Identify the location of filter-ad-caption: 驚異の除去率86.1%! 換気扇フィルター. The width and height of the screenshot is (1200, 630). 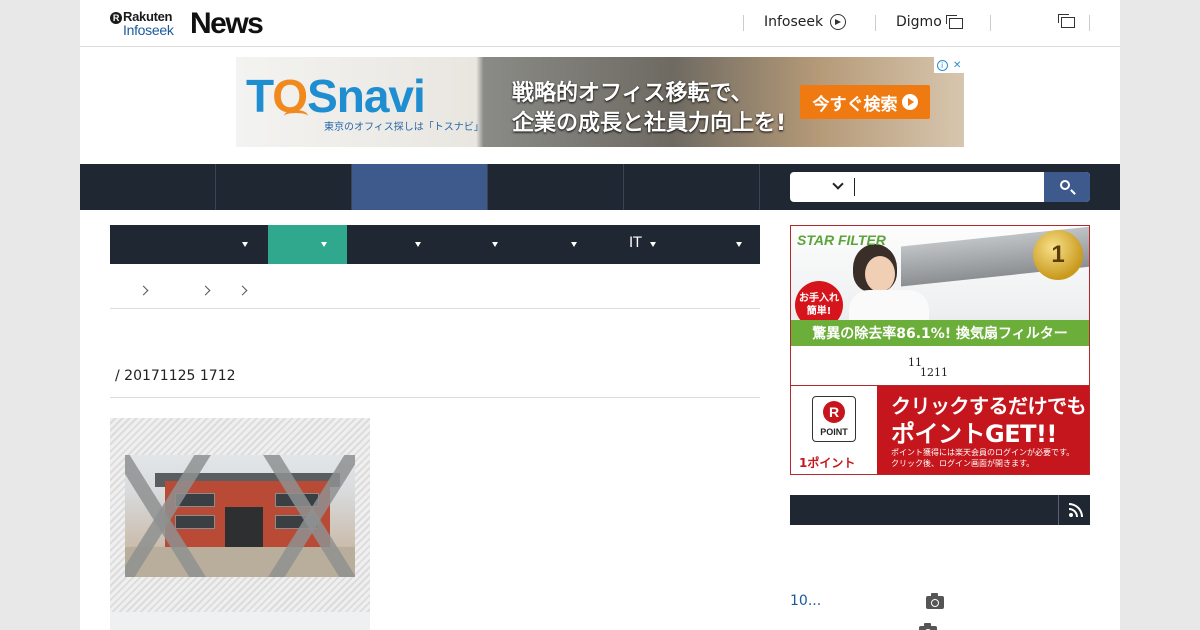
(940, 333).